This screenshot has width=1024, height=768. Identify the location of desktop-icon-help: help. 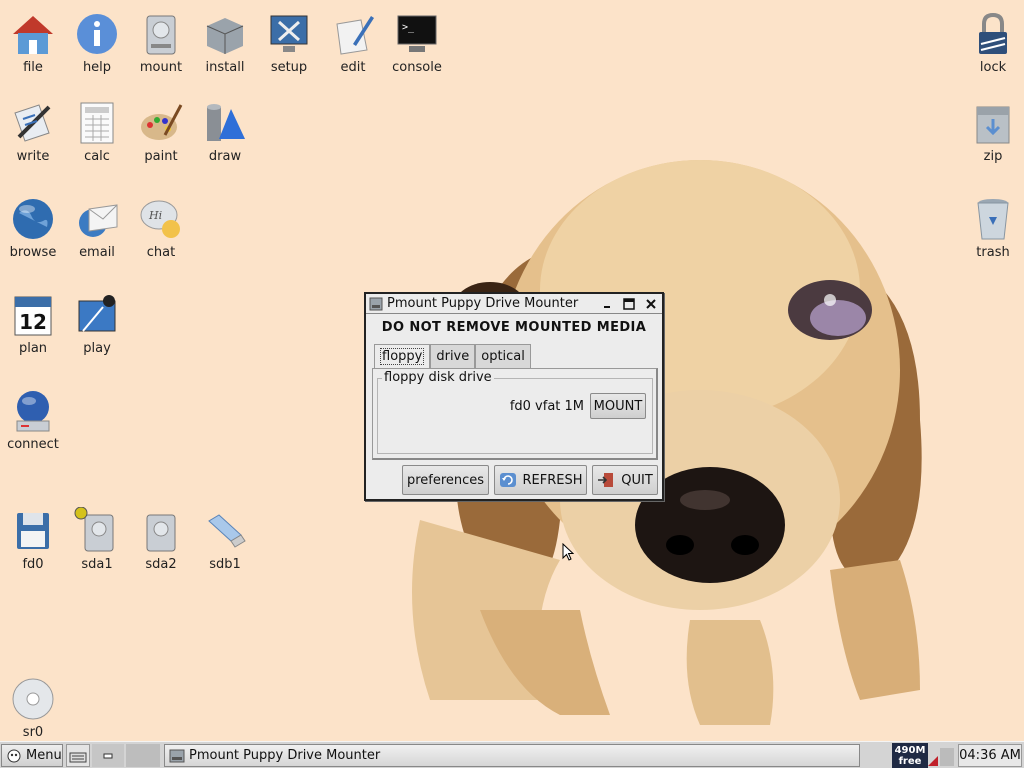
(97, 39).